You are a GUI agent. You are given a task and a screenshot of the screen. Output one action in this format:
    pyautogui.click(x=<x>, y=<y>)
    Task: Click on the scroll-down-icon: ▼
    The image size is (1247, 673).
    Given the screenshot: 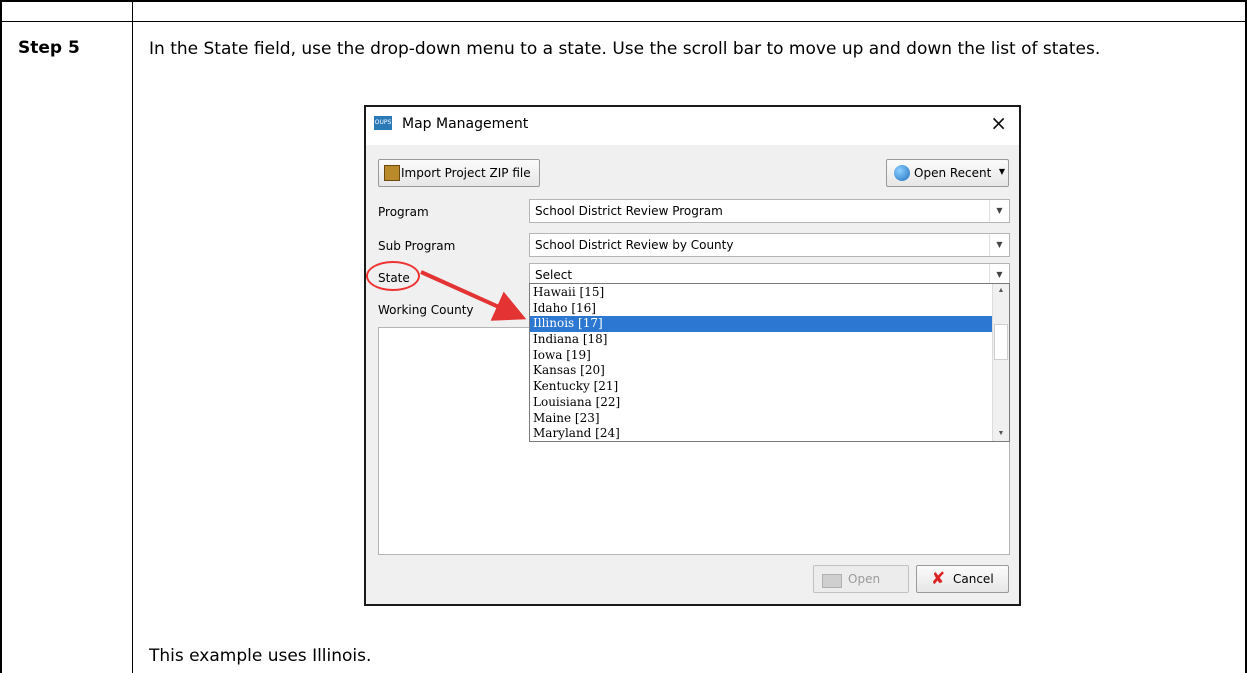 What is the action you would take?
    pyautogui.click(x=1001, y=434)
    